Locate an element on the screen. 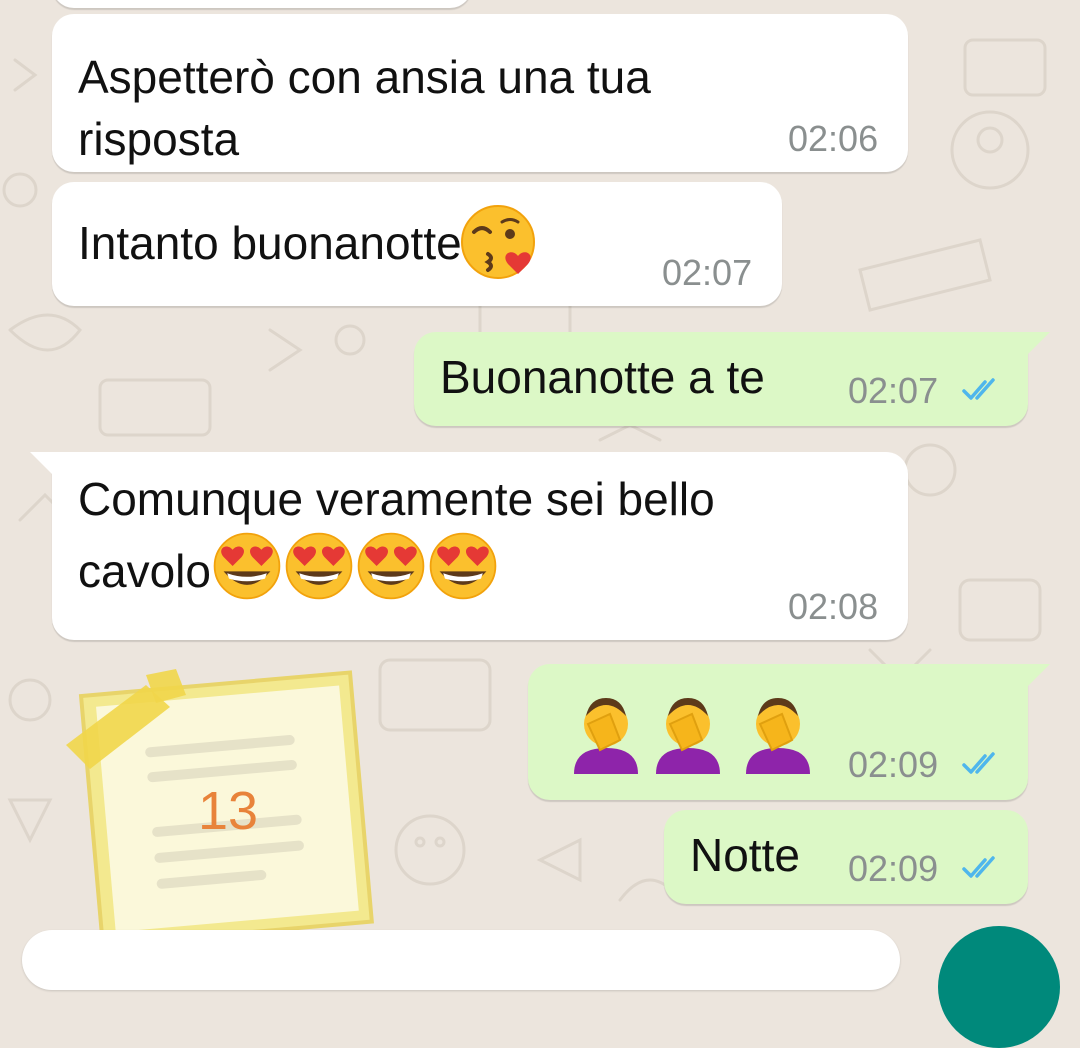 Image resolution: width=1080 pixels, height=1048 pixels. outgoing-message: 02:09 is located at coordinates (789, 732).